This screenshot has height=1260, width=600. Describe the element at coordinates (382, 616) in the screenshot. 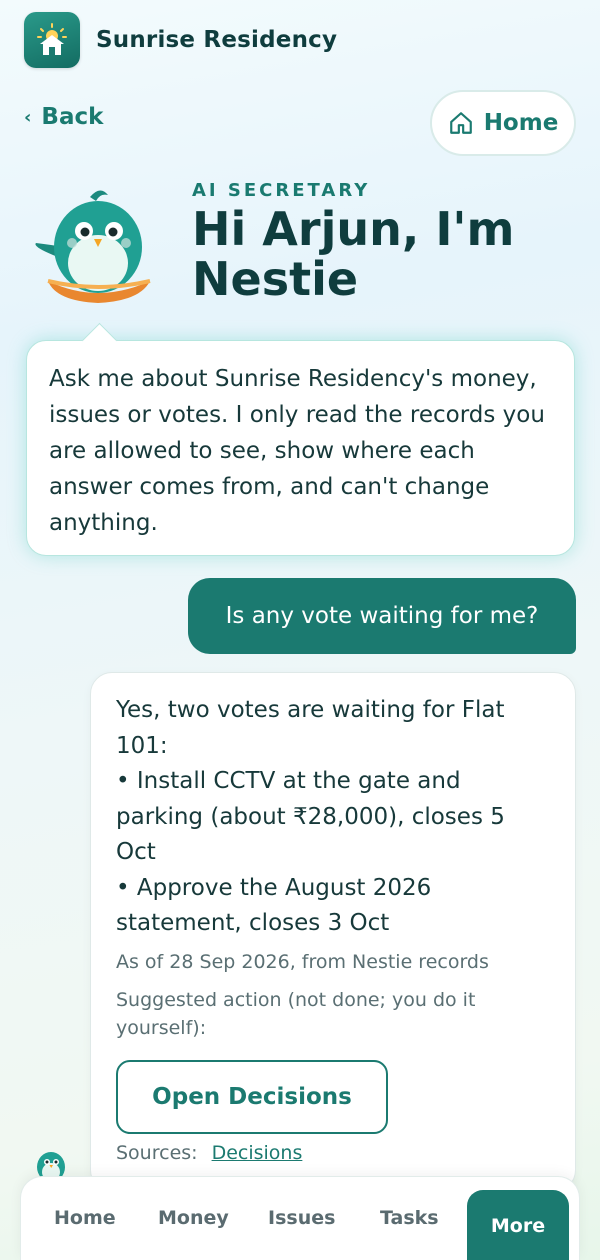

I see `user-message: Is any vote waiting for me?` at that location.